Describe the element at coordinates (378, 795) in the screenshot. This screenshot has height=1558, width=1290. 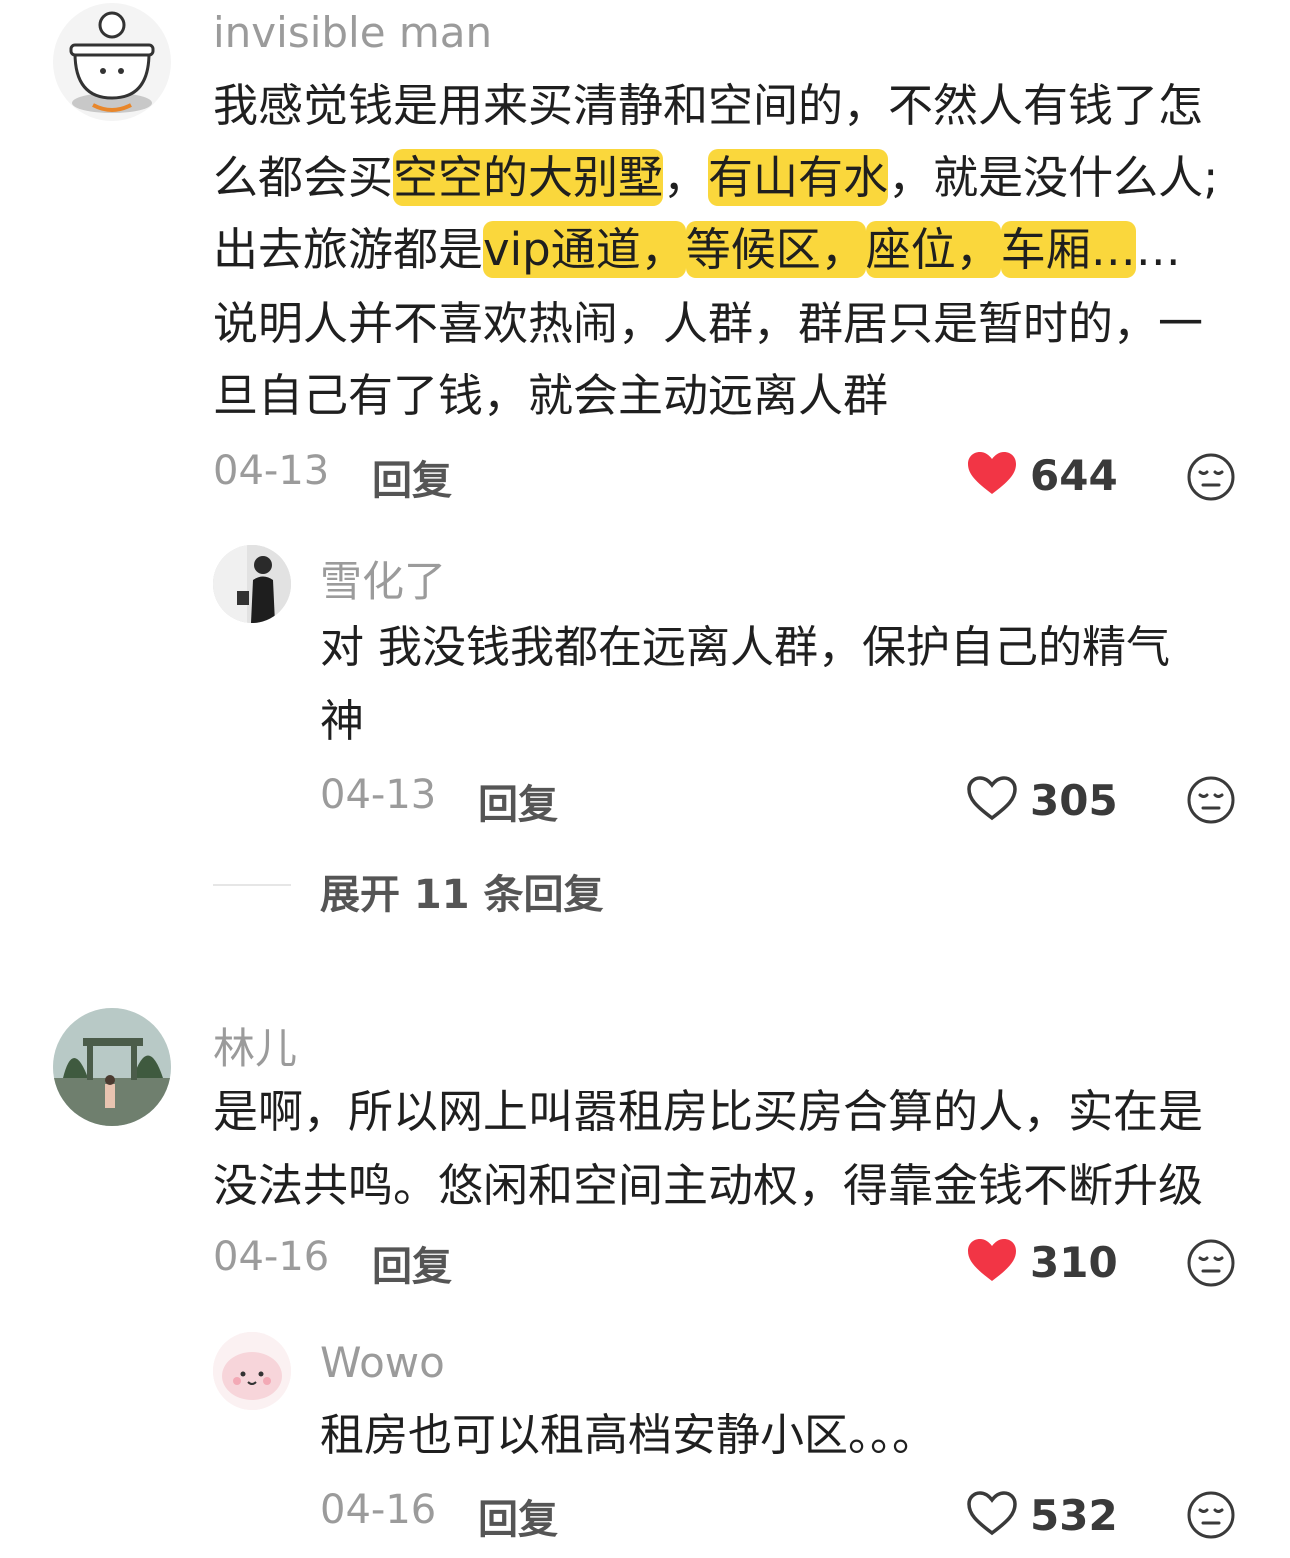
I see `reply-date: 04-13` at that location.